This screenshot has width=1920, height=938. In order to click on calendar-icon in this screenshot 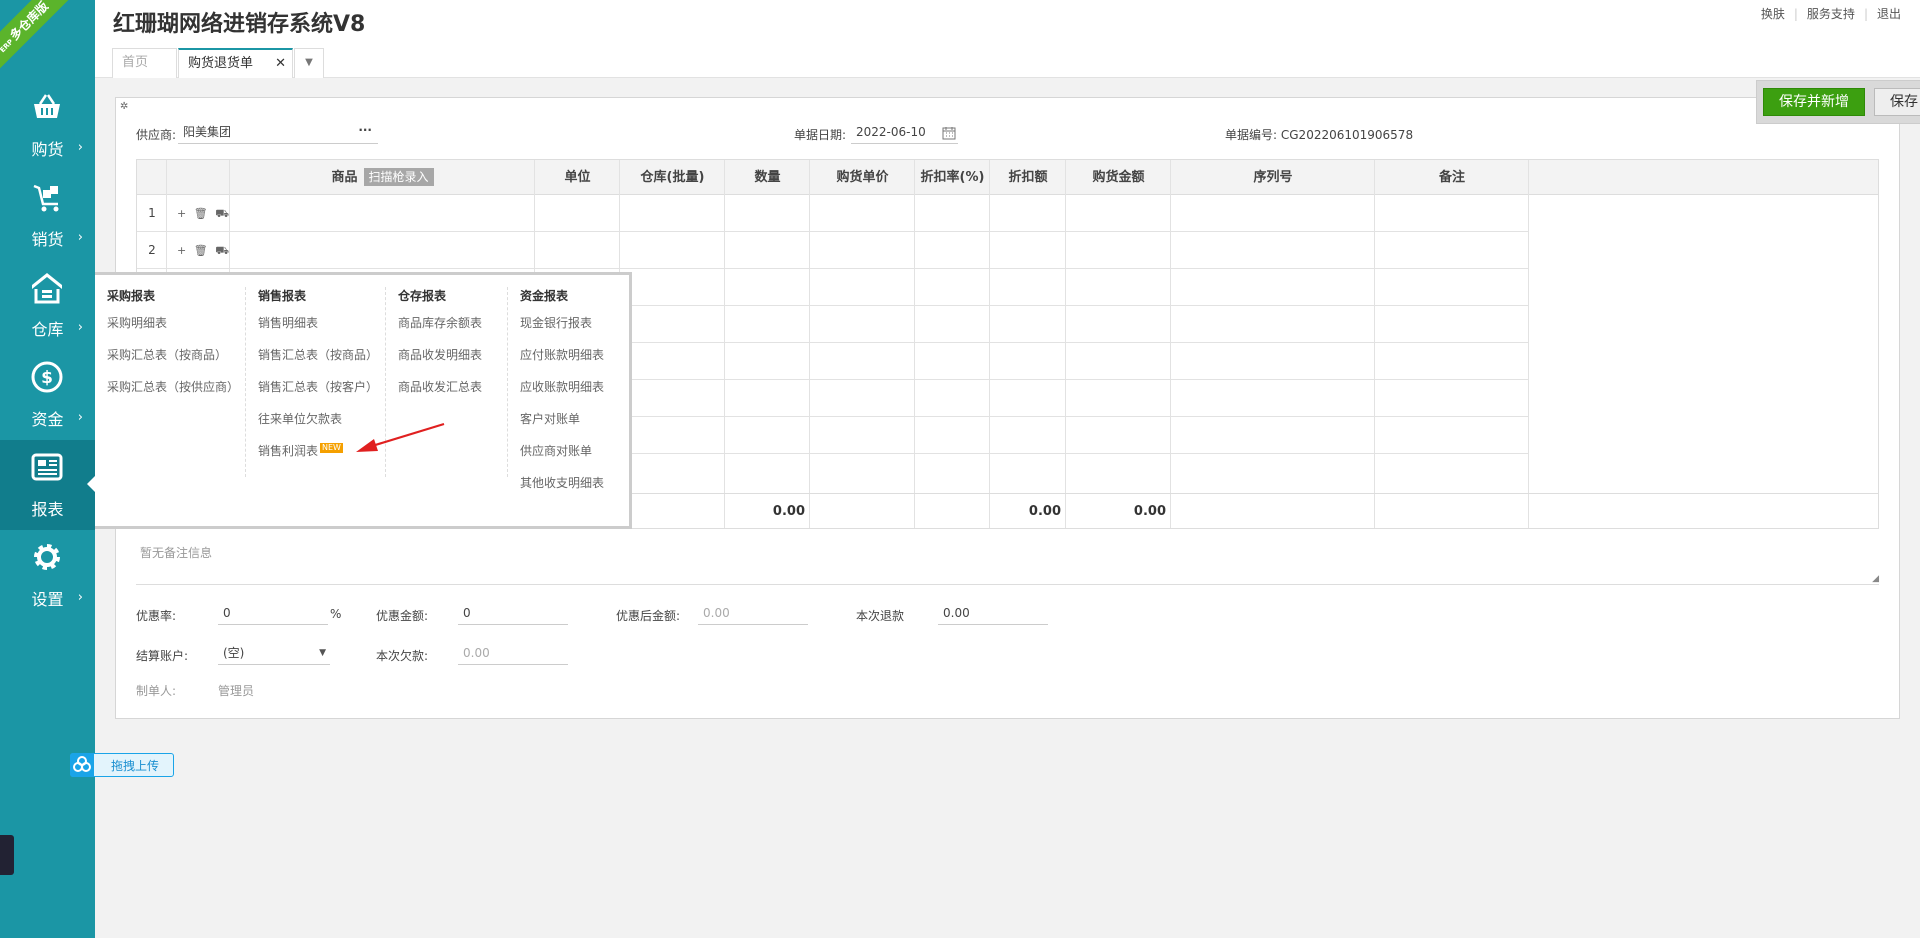, I will do `click(949, 133)`.